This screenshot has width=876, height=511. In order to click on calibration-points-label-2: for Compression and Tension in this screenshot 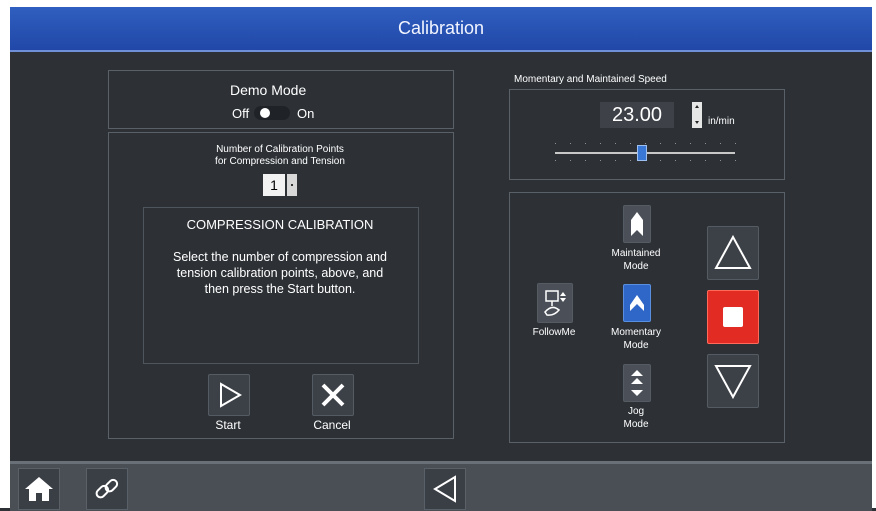, I will do `click(280, 161)`.